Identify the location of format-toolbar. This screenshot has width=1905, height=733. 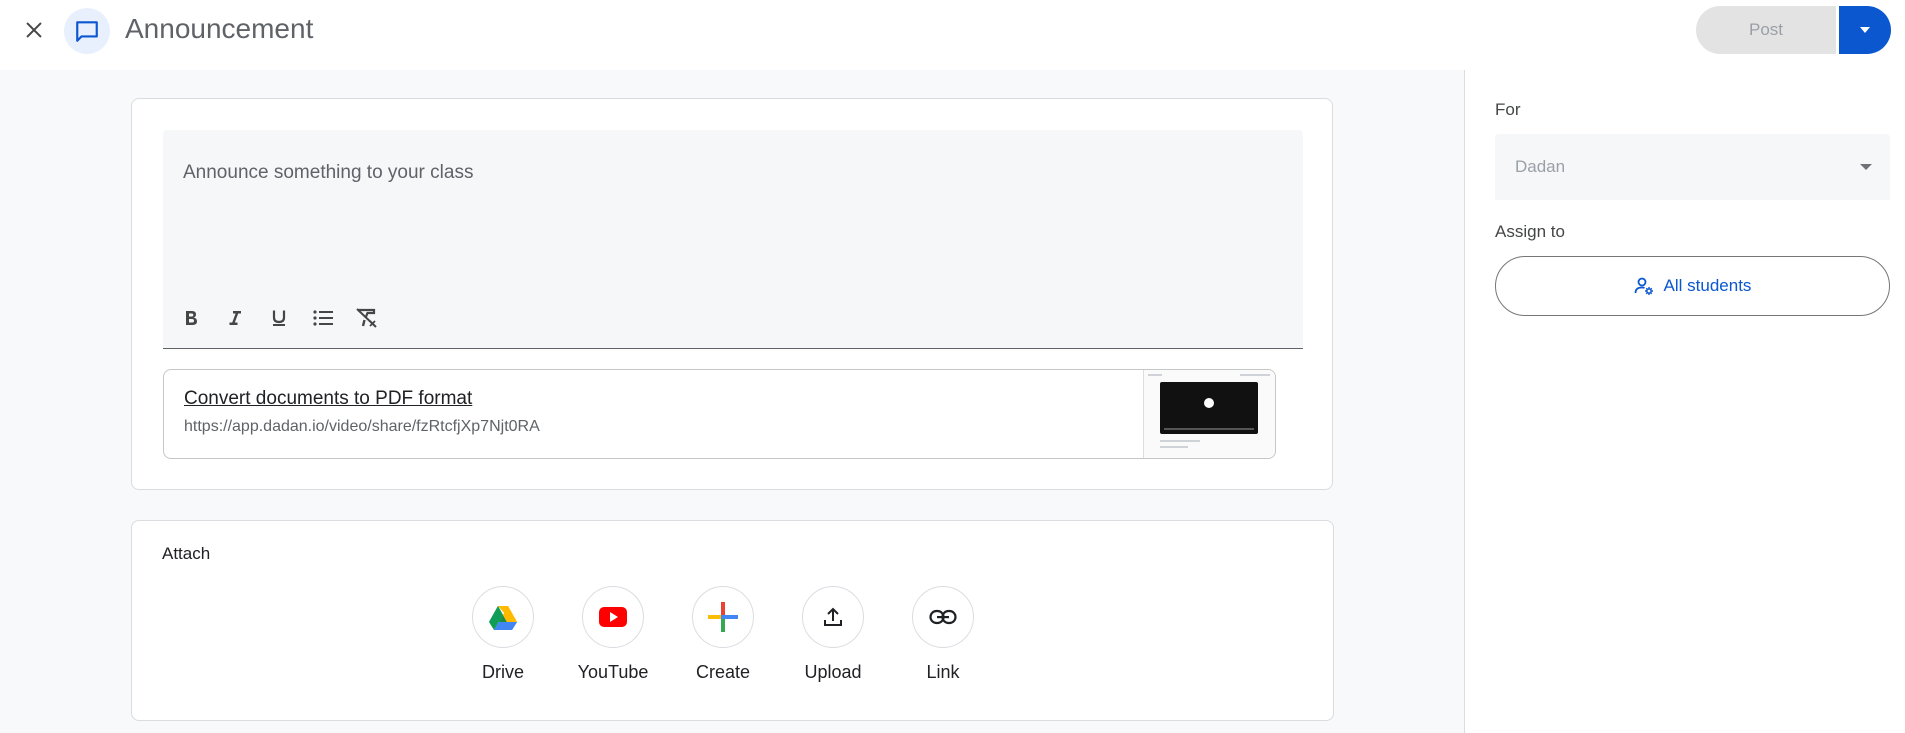
(279, 318).